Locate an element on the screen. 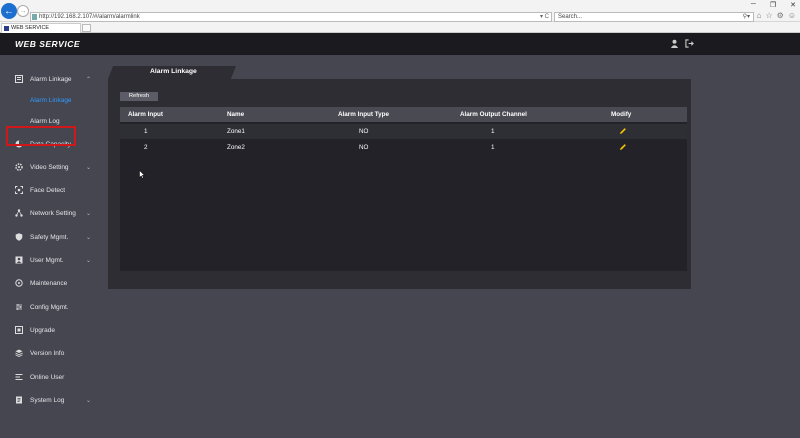  refresh-icon: ▾ C is located at coordinates (544, 17).